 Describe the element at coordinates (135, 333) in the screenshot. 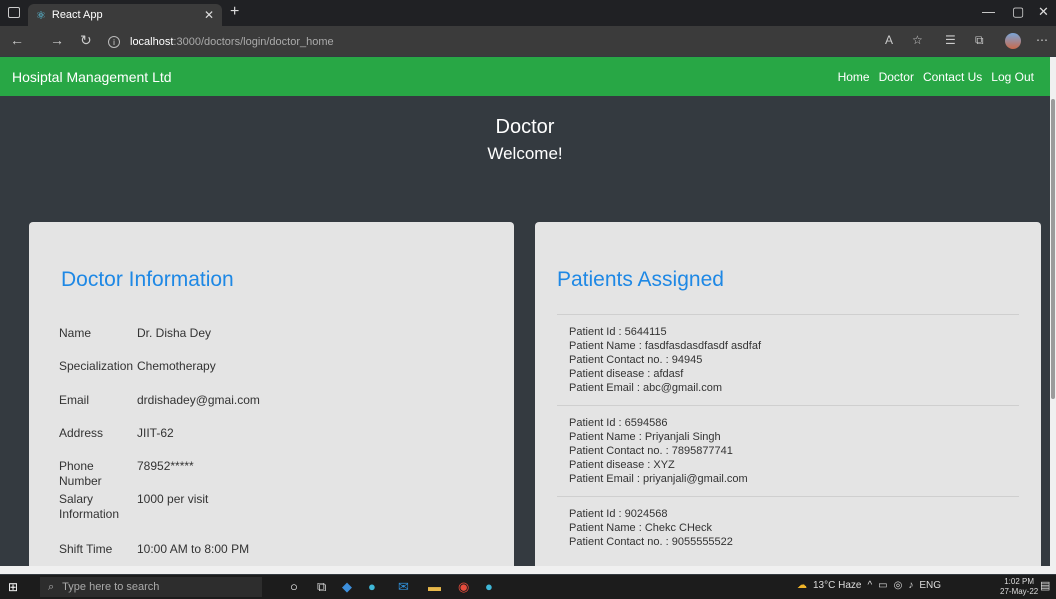

I see `info-row-name: Name Dr. Disha Dey` at that location.